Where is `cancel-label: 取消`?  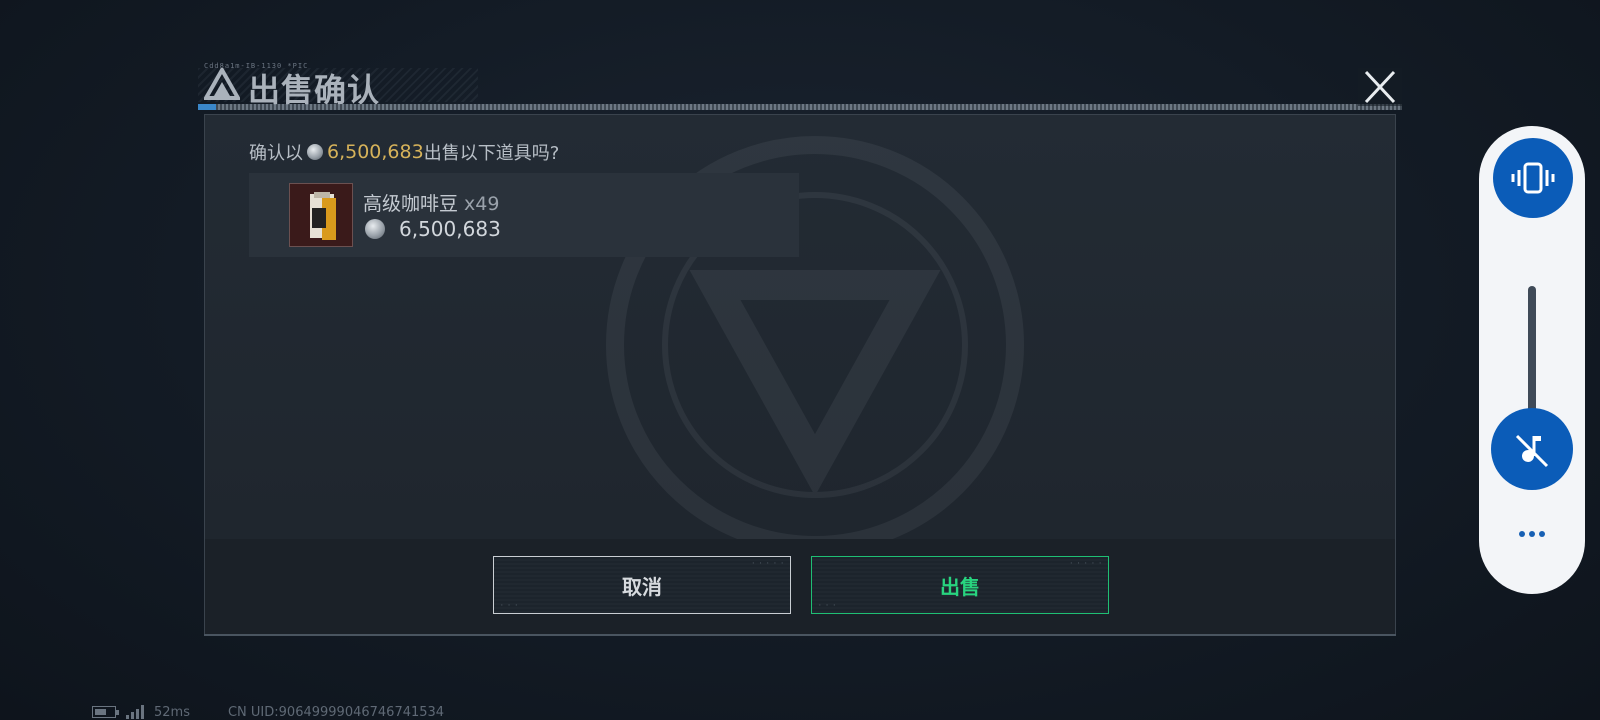 cancel-label: 取消 is located at coordinates (642, 586).